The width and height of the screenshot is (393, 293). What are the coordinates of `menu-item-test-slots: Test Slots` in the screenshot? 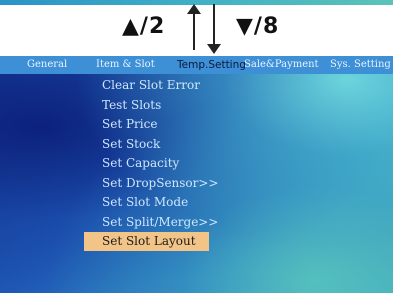 It's located at (131, 105).